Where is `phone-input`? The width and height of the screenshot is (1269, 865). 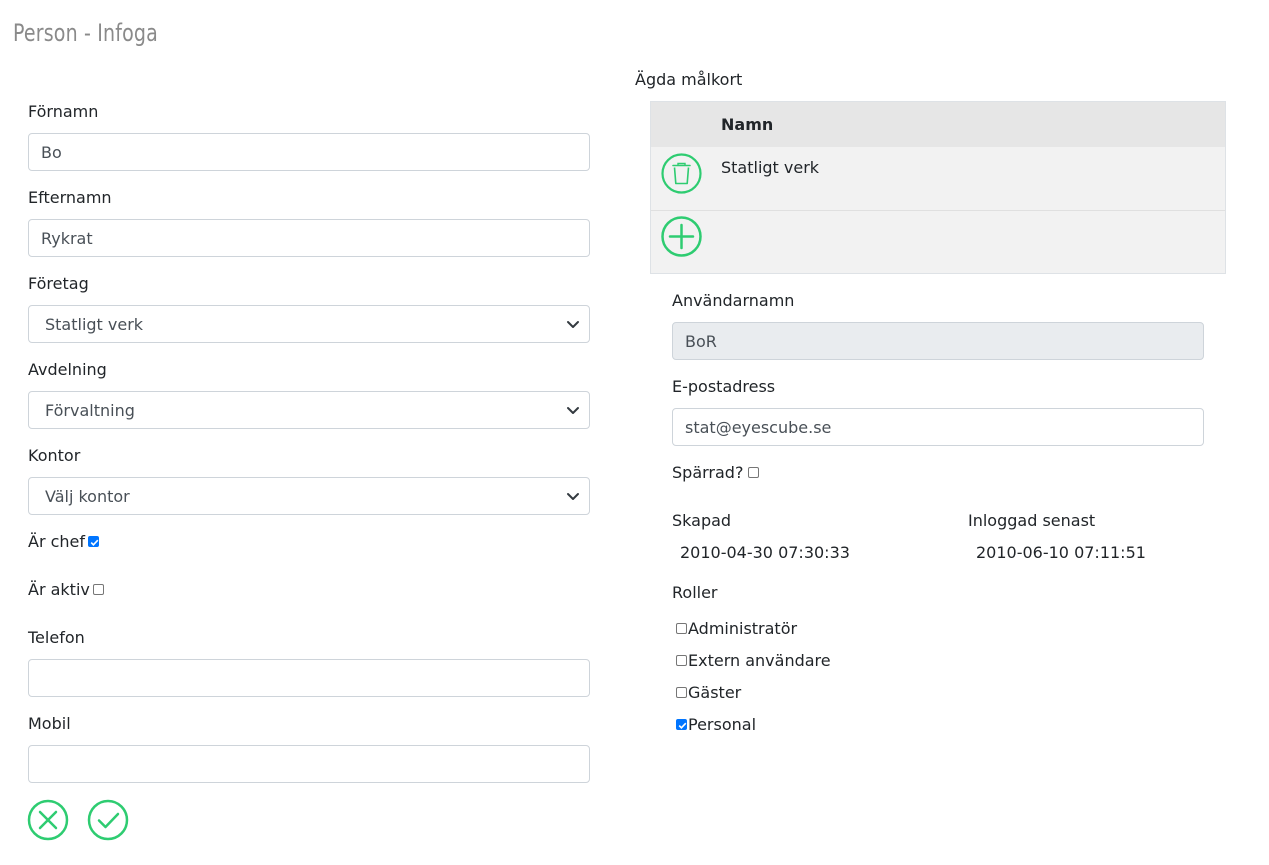
phone-input is located at coordinates (309, 678).